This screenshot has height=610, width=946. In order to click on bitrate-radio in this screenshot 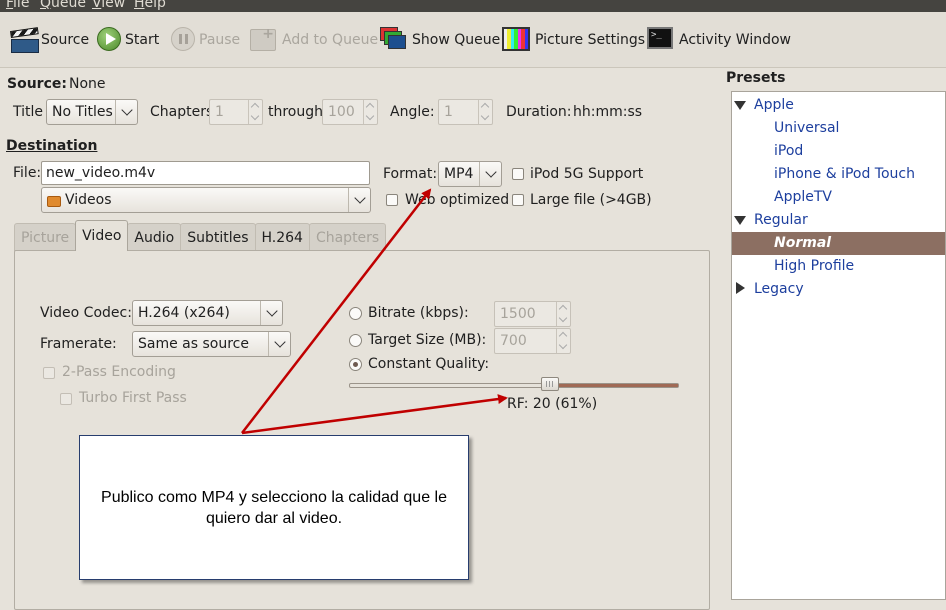, I will do `click(355, 313)`.